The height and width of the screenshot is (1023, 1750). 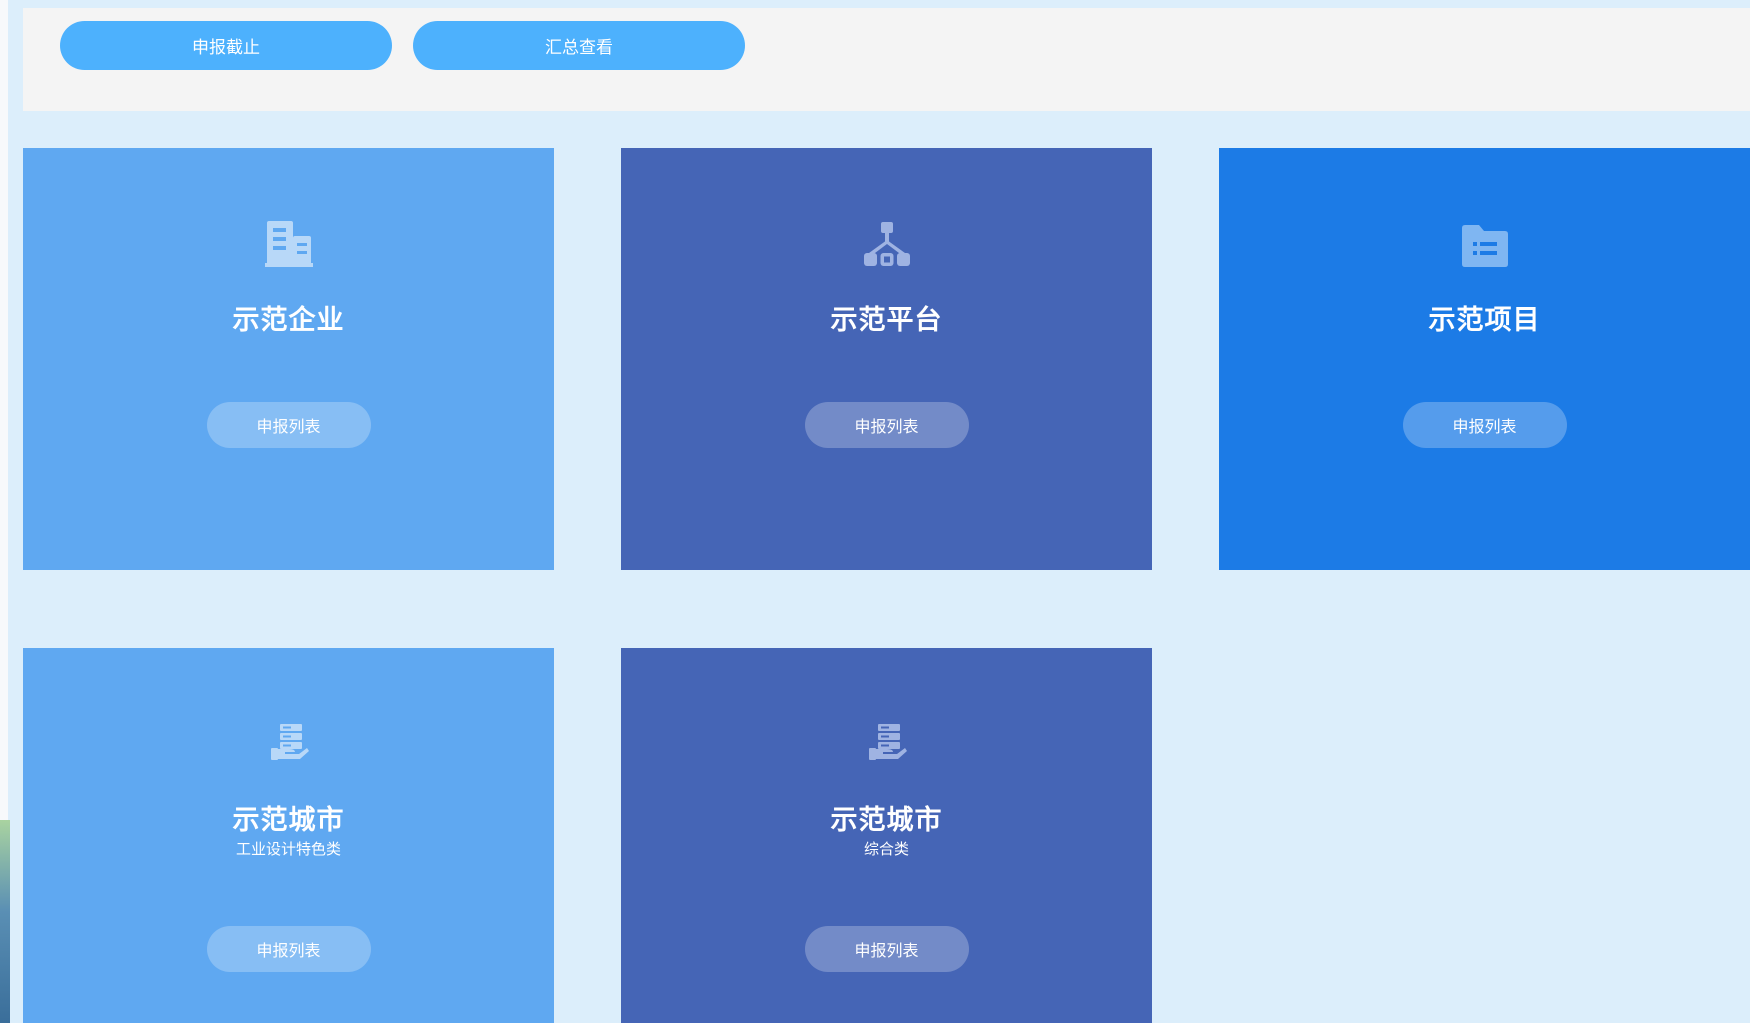 I want to click on card-demo-enterprise: 示范企业 申报列表, so click(x=288, y=359).